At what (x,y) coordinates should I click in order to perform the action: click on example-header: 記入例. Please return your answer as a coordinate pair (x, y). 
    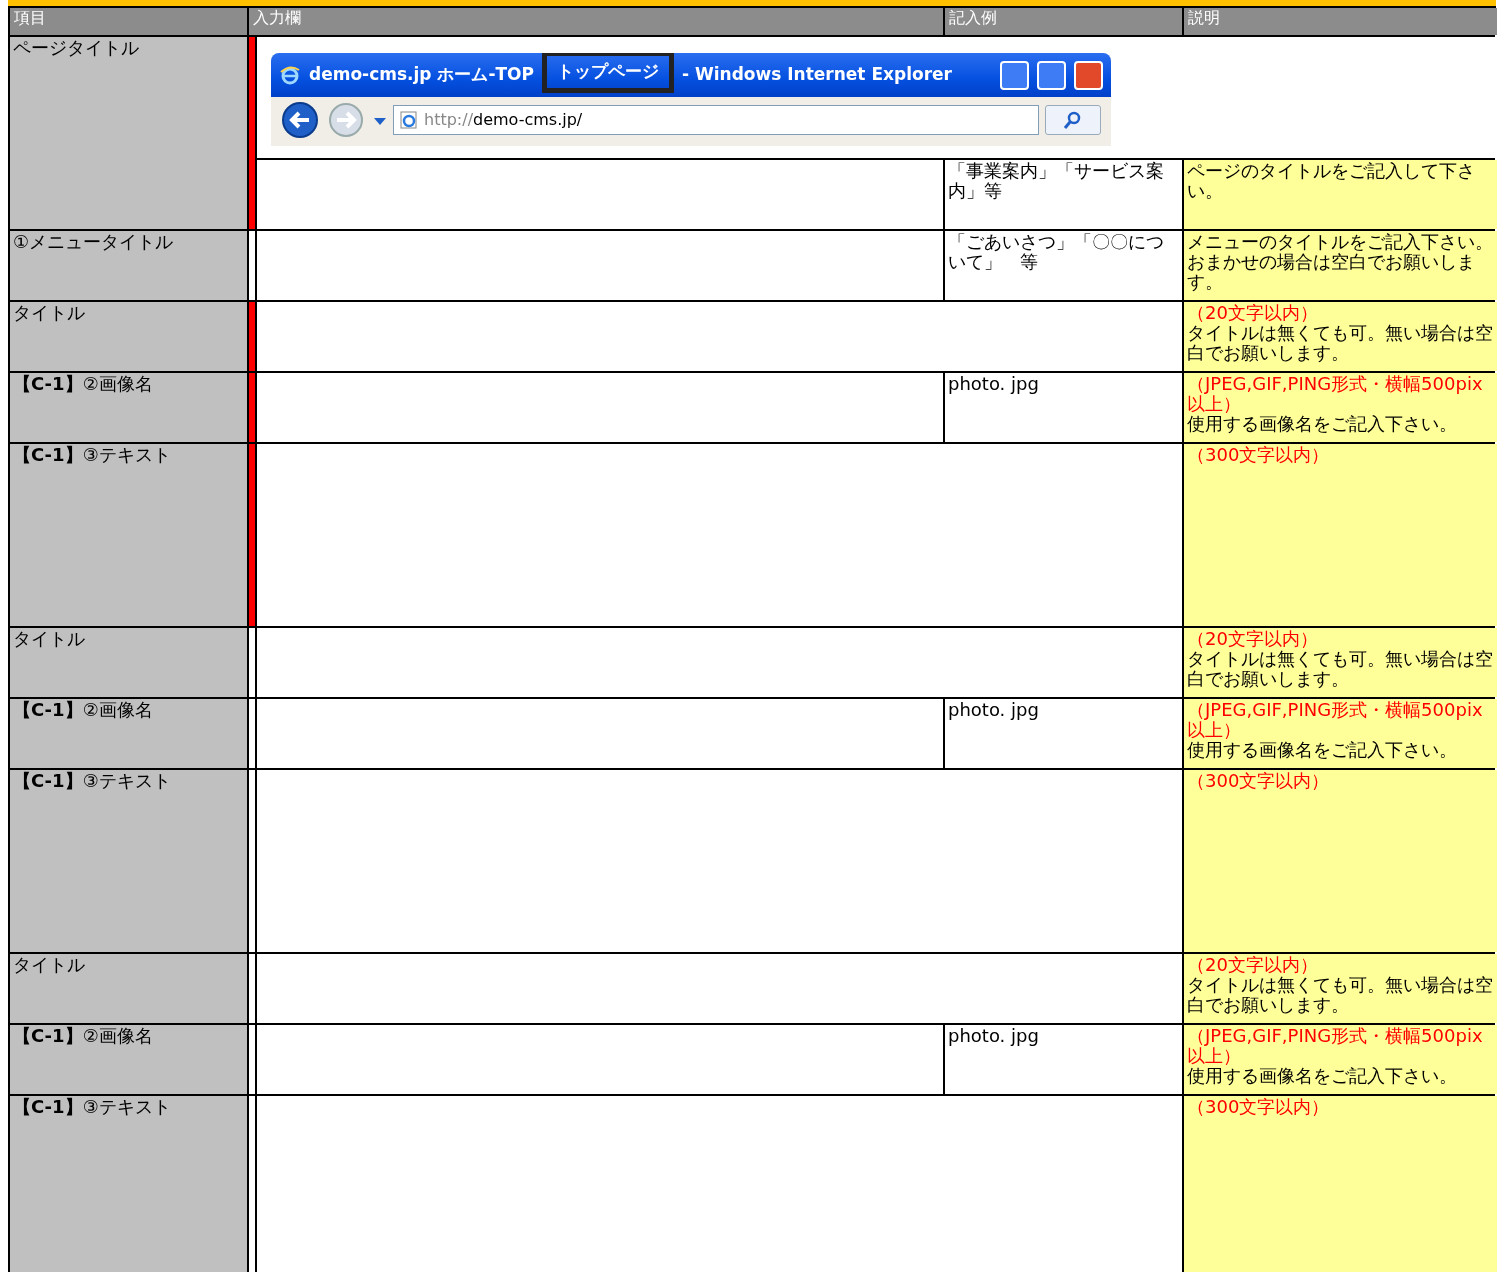
    Looking at the image, I should click on (1063, 21).